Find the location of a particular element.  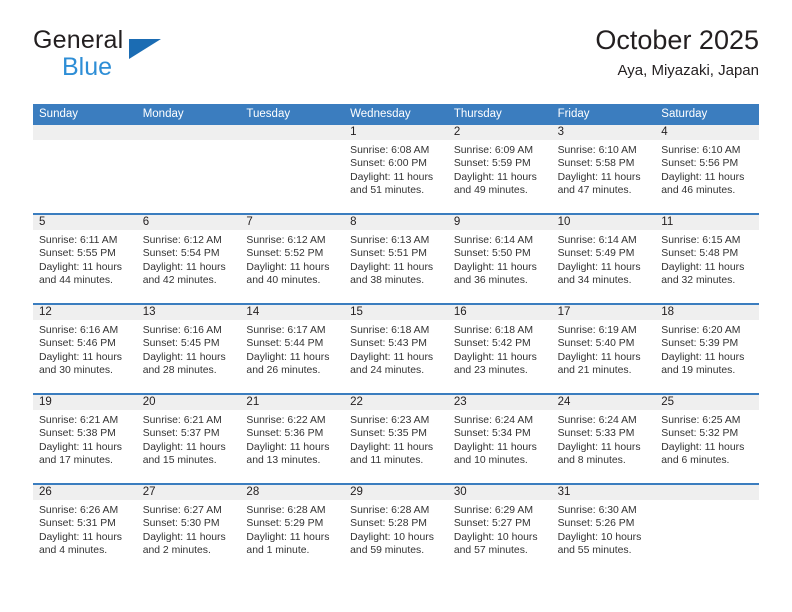

day-number: 23 is located at coordinates (460, 402).